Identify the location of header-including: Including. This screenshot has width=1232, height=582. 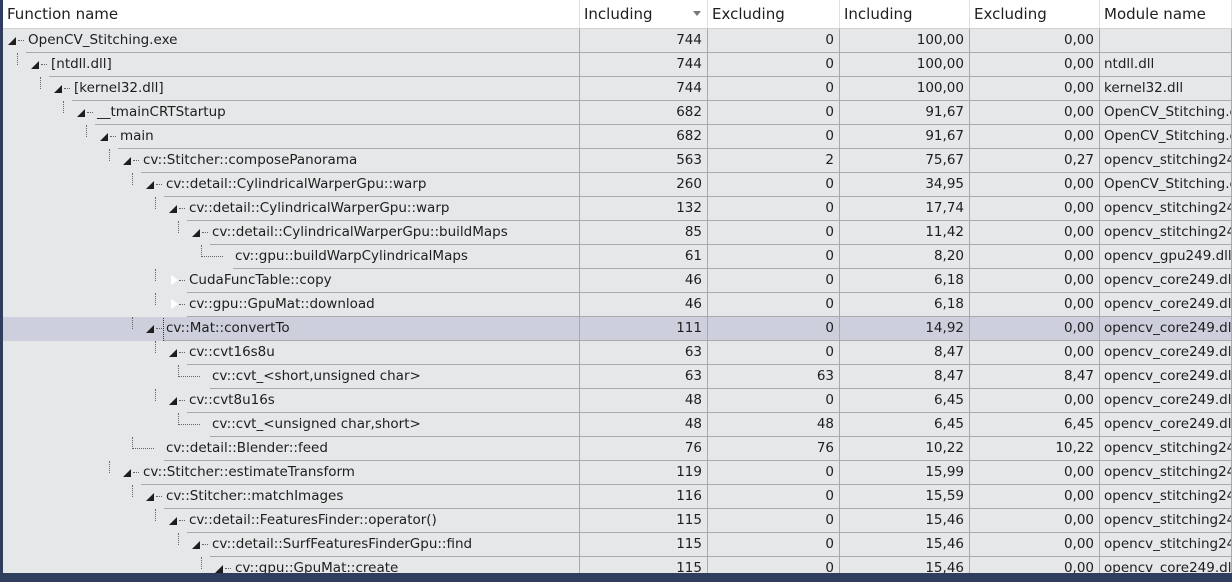
(644, 14).